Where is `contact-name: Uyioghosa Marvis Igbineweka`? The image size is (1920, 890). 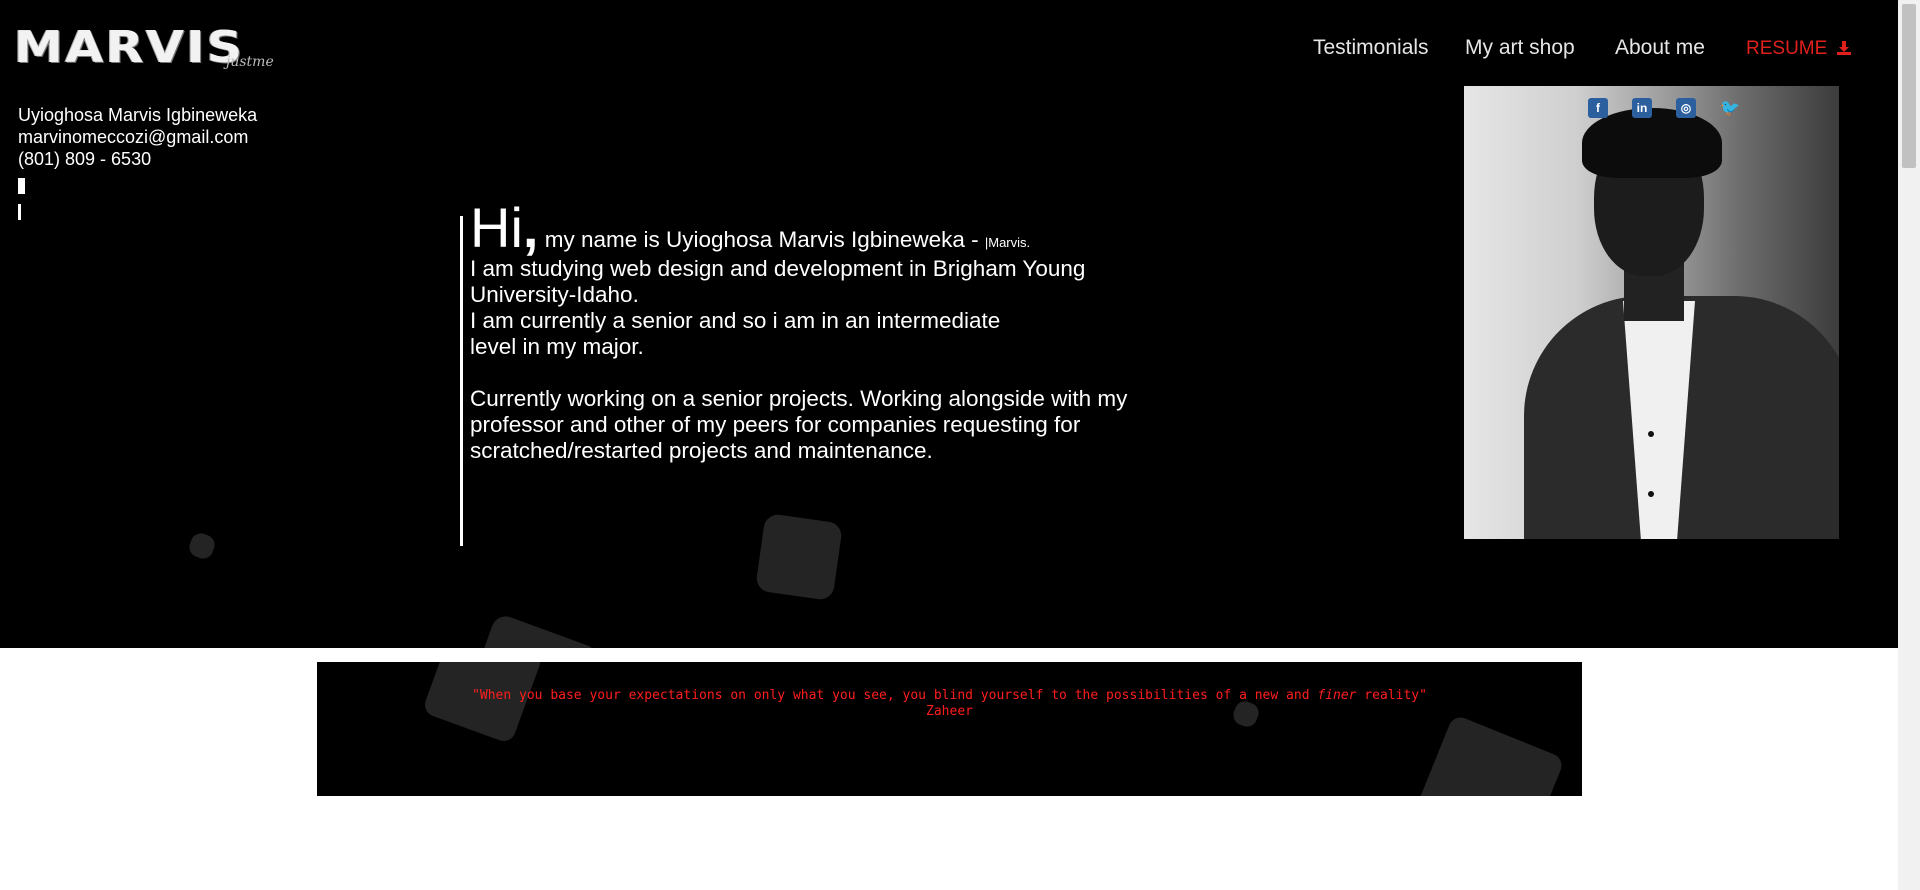
contact-name: Uyioghosa Marvis Igbineweka is located at coordinates (138, 115).